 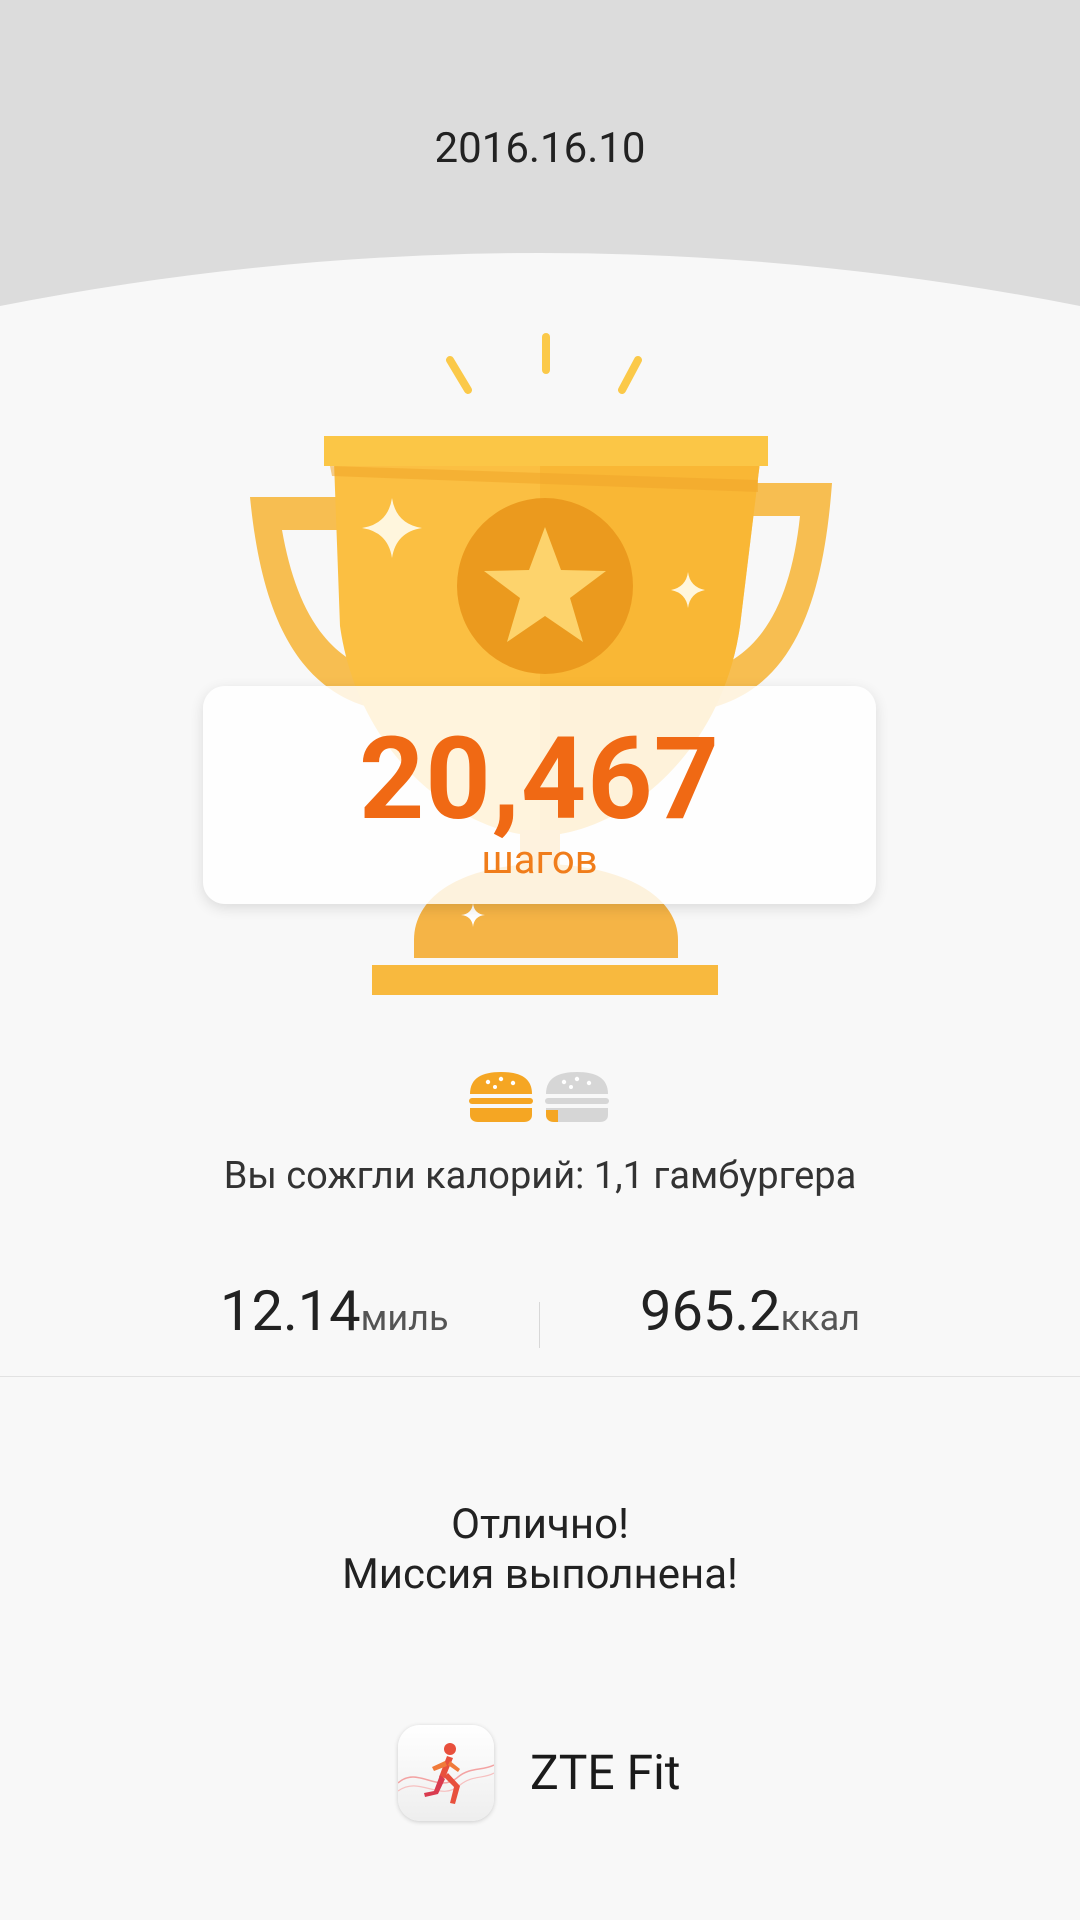 What do you see at coordinates (404, 1318) in the screenshot?
I see `distance-unit: миль` at bounding box center [404, 1318].